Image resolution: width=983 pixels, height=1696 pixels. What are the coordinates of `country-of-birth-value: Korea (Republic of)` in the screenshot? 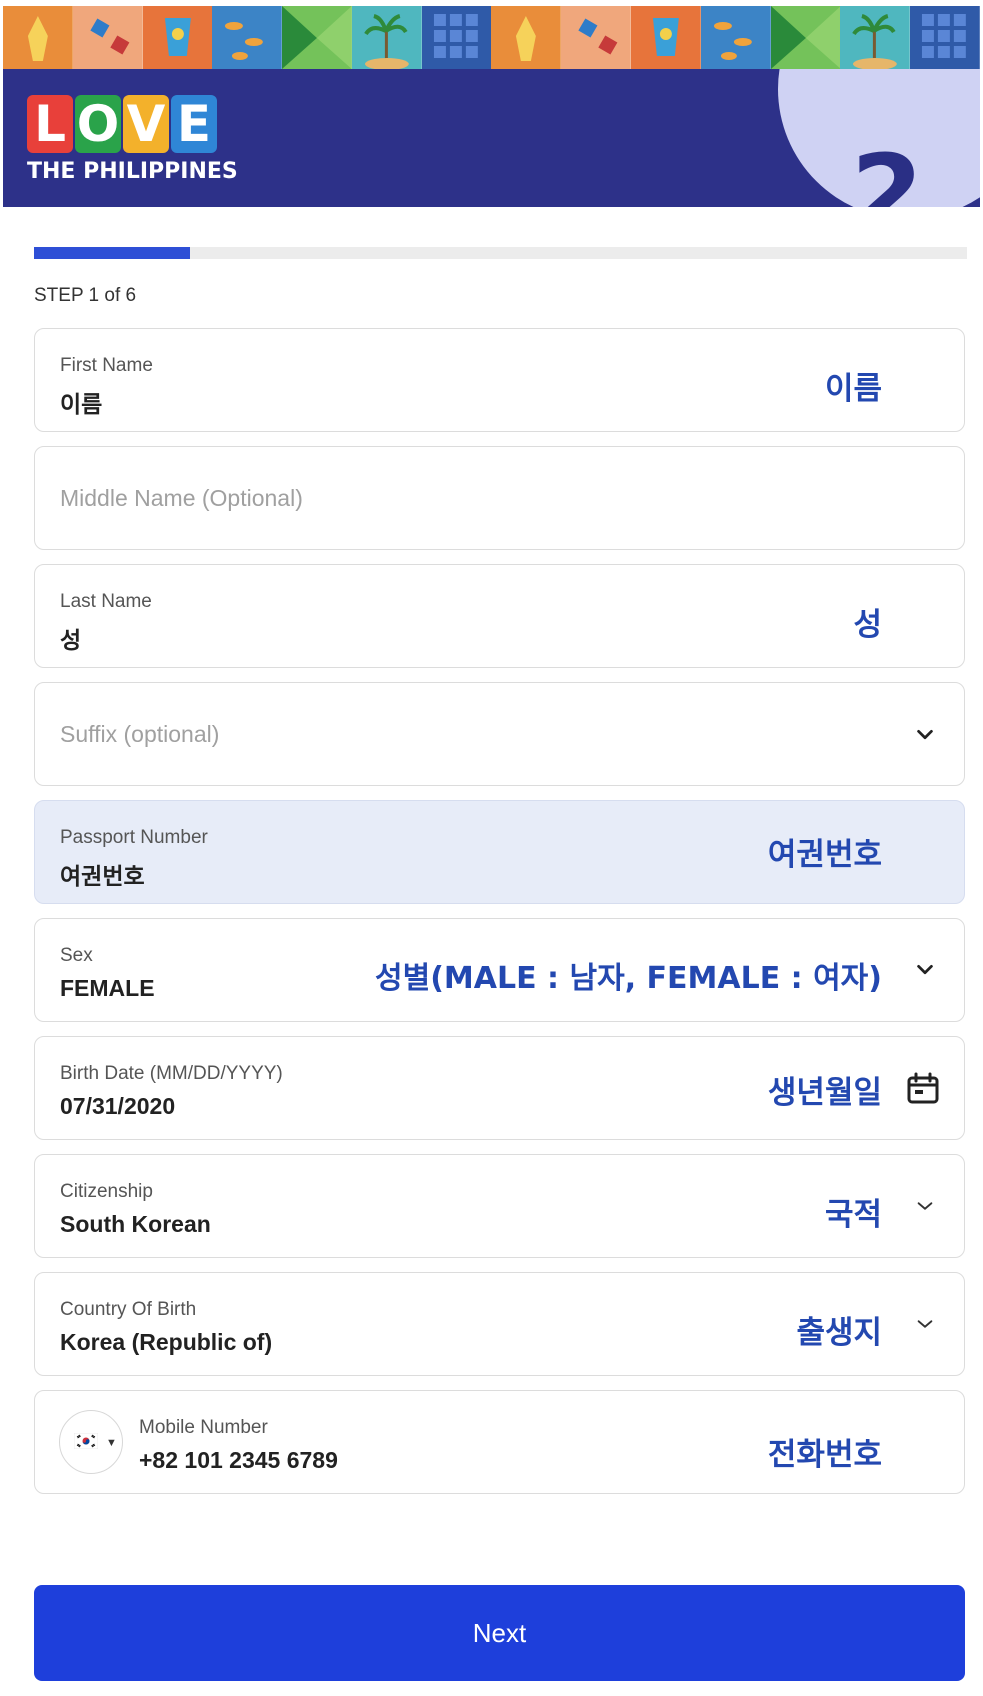 It's located at (166, 1342).